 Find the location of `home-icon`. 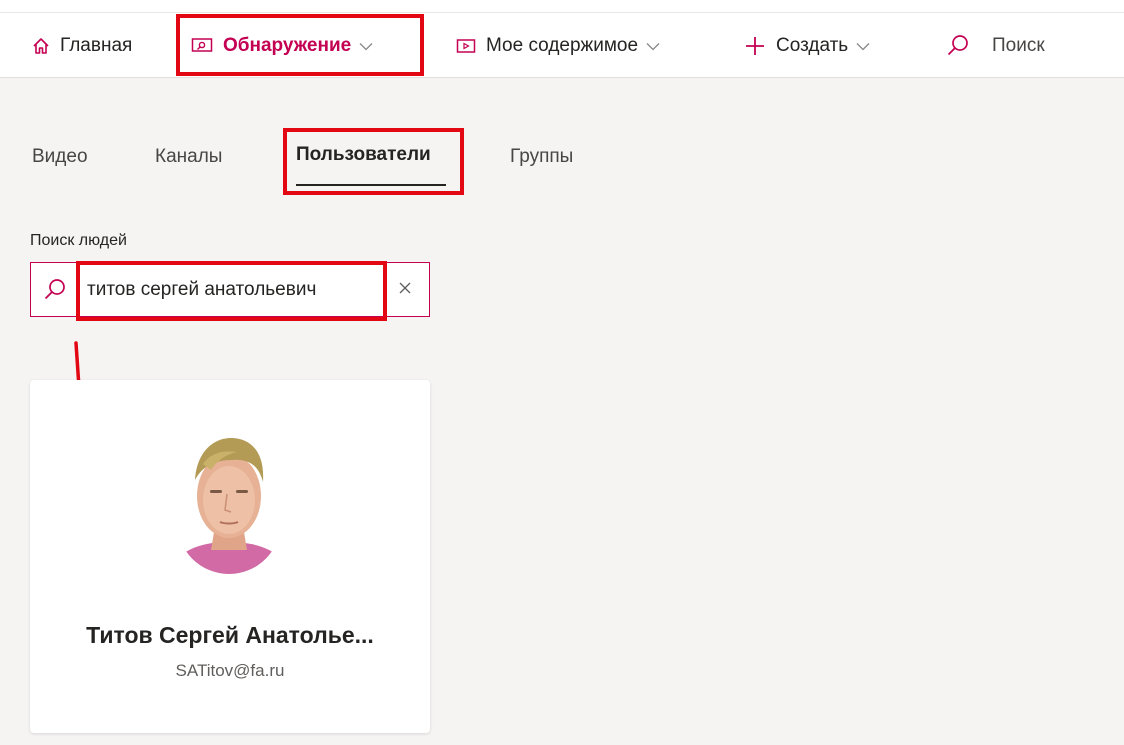

home-icon is located at coordinates (41, 46).